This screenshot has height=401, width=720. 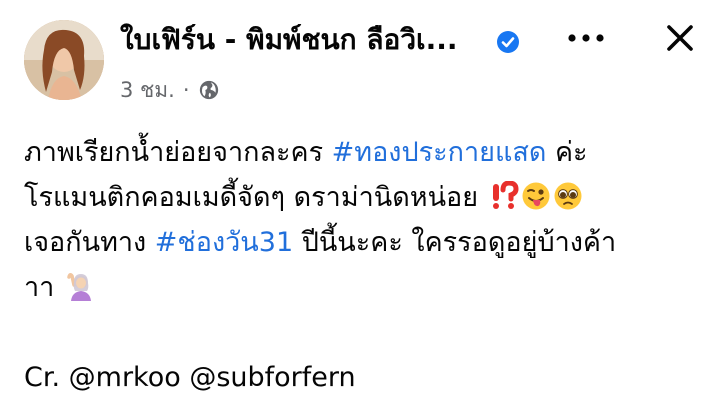 I want to click on hashtag-link: #ทองประกายแสด, so click(x=439, y=152).